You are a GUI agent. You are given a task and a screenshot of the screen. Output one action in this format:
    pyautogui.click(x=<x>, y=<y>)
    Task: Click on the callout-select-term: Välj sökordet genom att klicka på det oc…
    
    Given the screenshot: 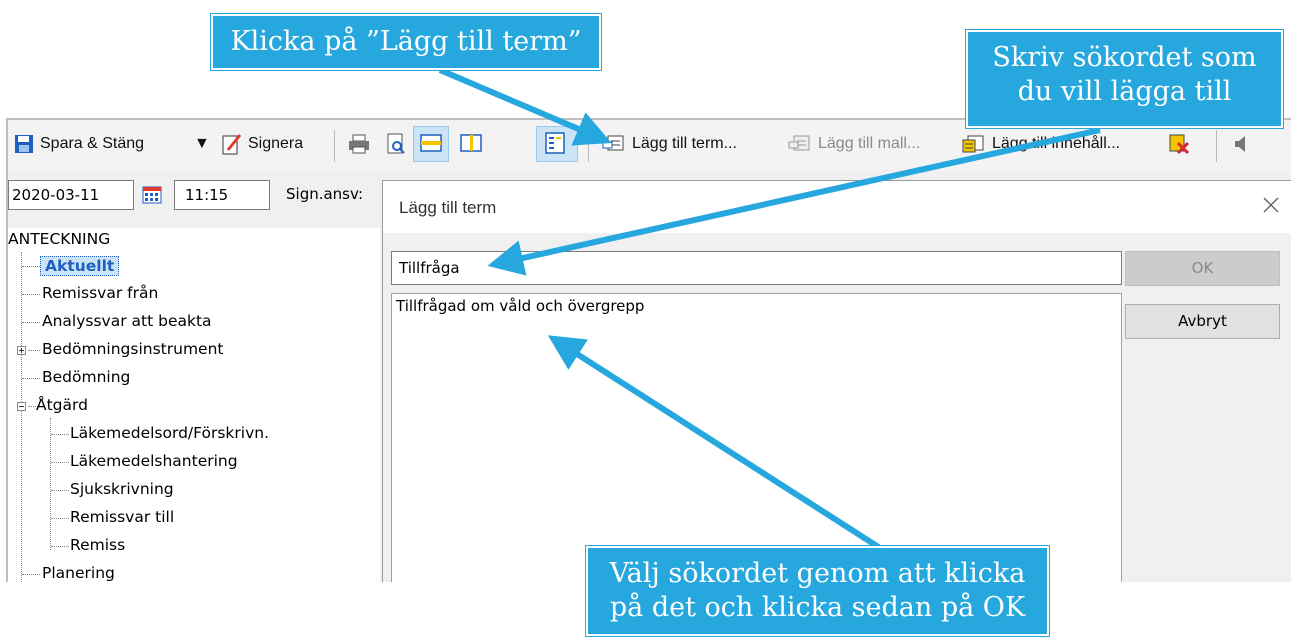 What is the action you would take?
    pyautogui.click(x=817, y=591)
    